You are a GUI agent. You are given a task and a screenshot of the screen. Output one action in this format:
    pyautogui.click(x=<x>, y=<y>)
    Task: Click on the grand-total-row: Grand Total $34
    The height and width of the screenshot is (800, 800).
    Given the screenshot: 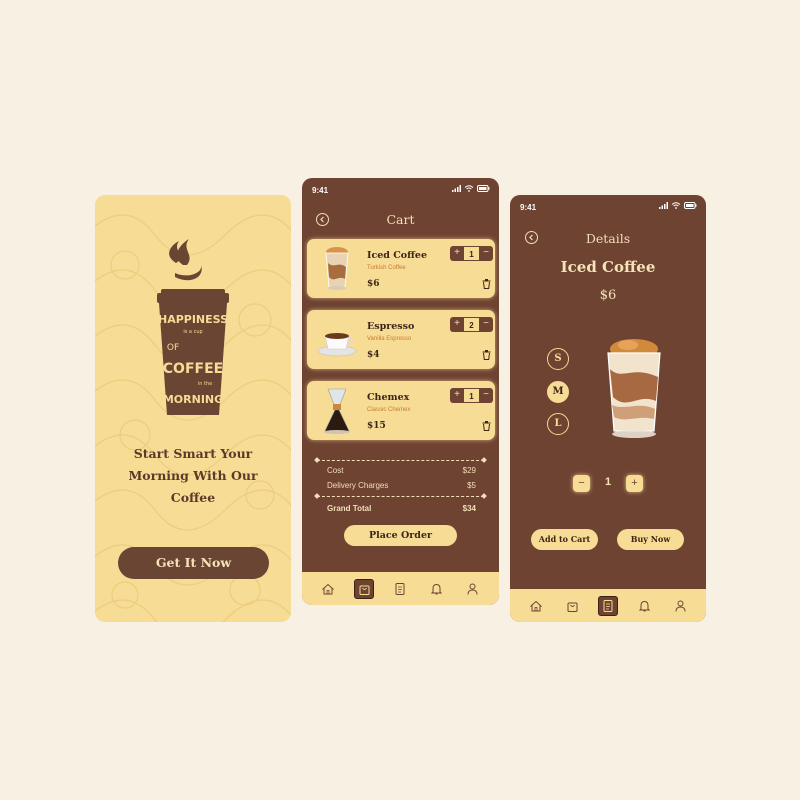 What is the action you would take?
    pyautogui.click(x=401, y=508)
    